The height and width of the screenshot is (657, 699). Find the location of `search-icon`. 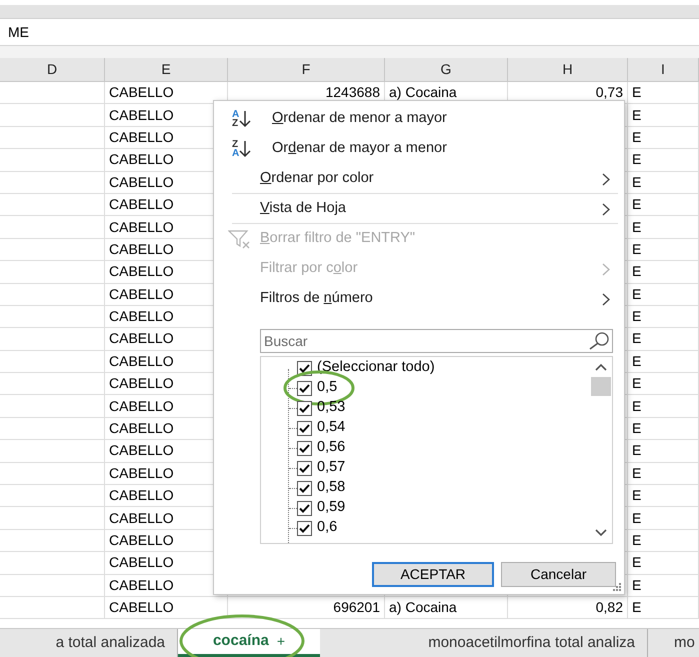

search-icon is located at coordinates (599, 341).